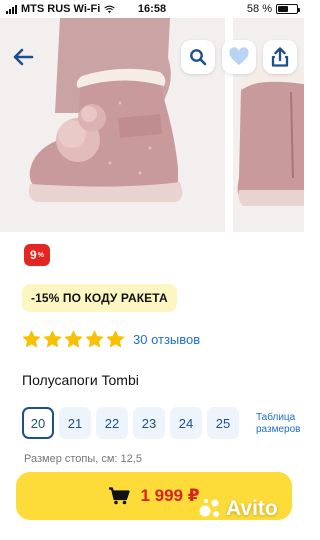  I want to click on cart-icon, so click(120, 496).